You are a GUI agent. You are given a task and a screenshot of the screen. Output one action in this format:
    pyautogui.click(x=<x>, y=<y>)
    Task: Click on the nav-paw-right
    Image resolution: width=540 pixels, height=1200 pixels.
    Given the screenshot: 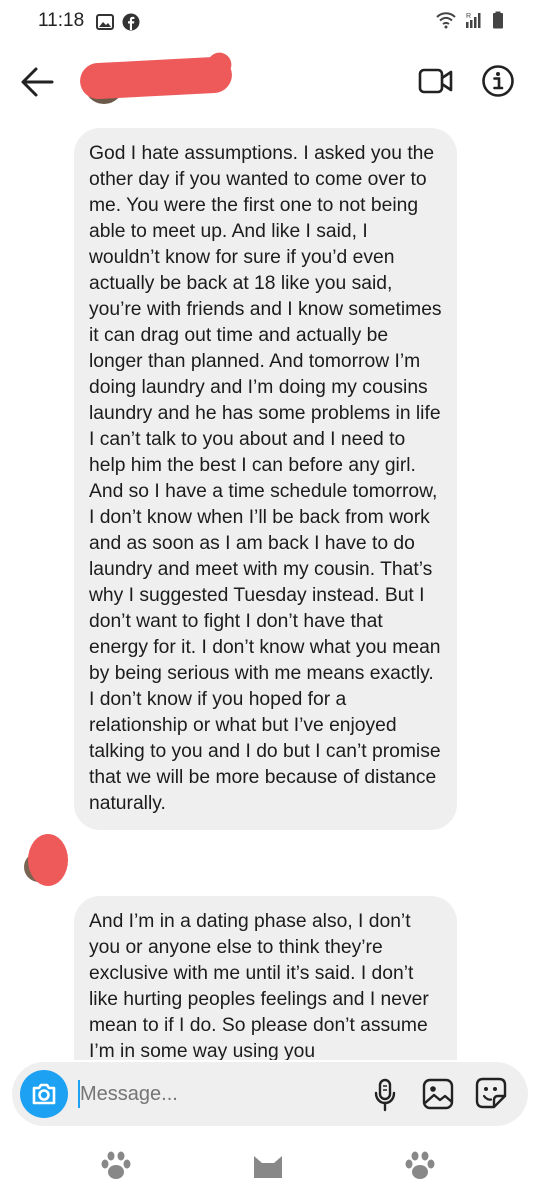 What is the action you would take?
    pyautogui.click(x=422, y=1167)
    